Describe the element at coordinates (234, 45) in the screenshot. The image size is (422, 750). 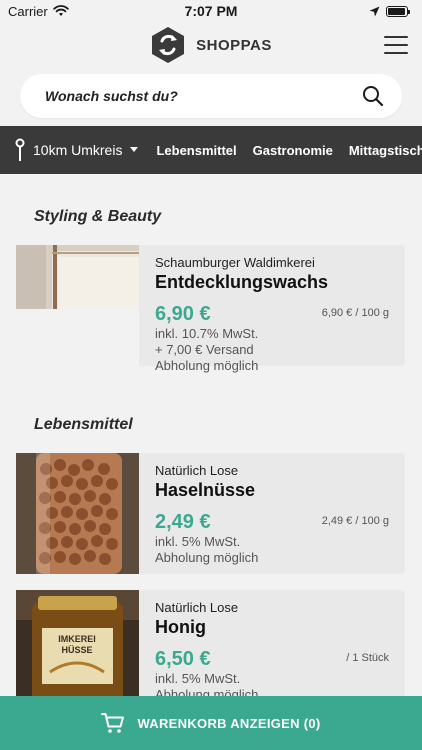
I see `brand-name: SHOPPAS` at that location.